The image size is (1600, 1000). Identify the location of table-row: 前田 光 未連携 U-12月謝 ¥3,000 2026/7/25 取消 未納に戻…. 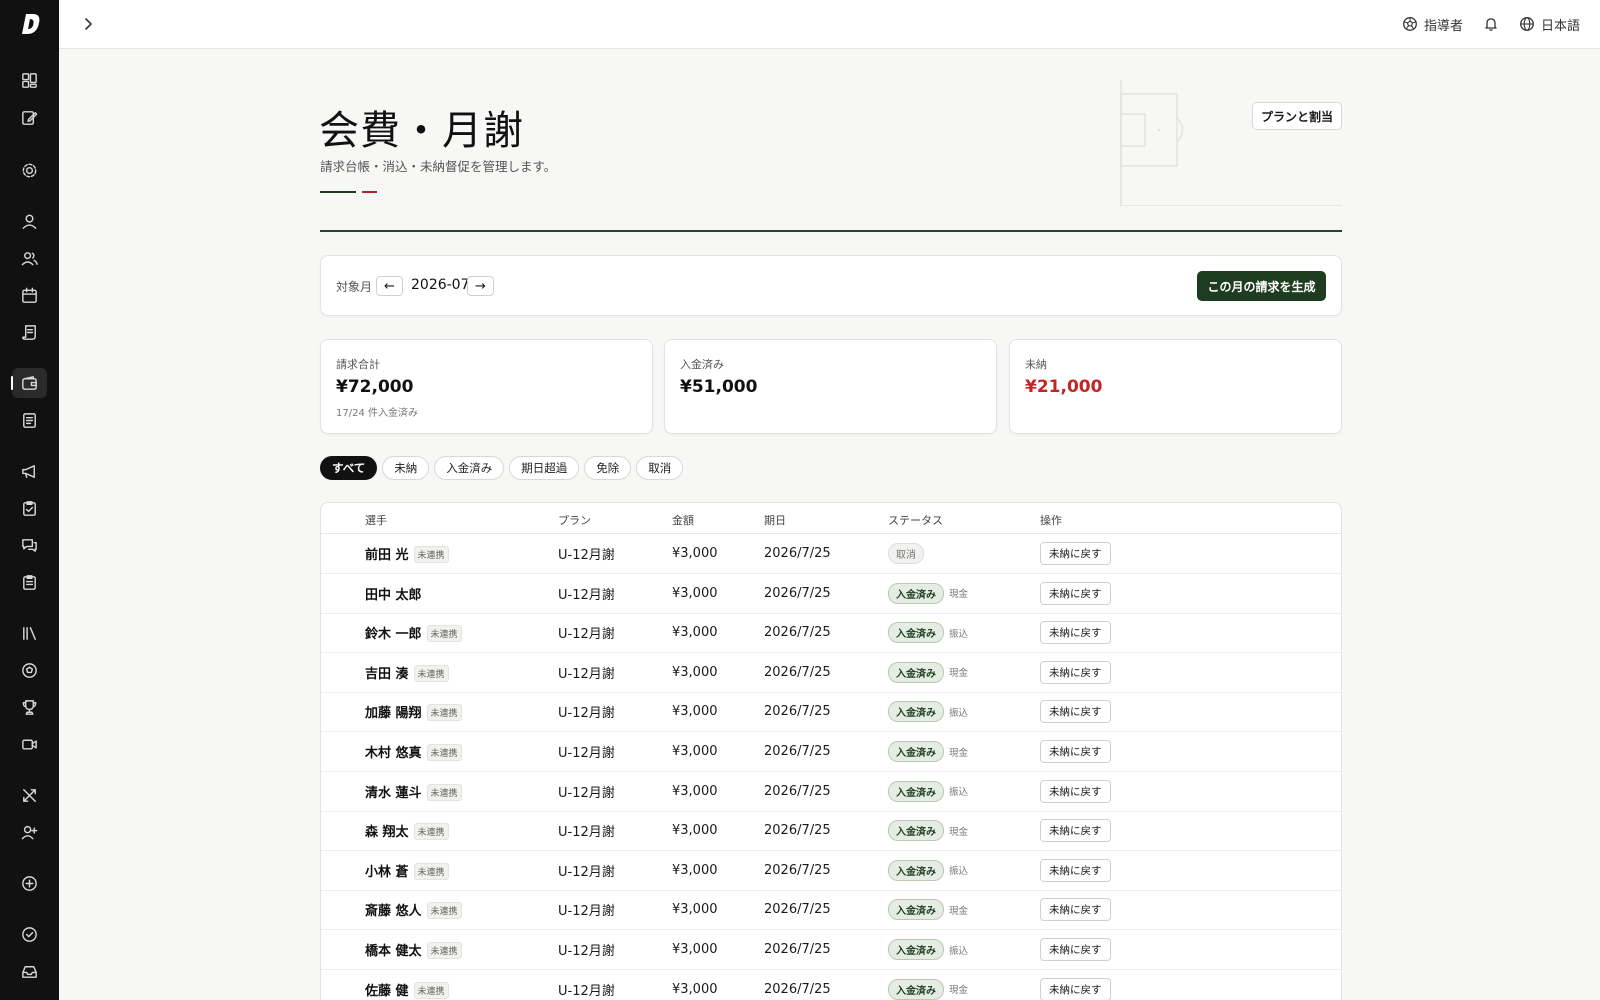
(831, 554).